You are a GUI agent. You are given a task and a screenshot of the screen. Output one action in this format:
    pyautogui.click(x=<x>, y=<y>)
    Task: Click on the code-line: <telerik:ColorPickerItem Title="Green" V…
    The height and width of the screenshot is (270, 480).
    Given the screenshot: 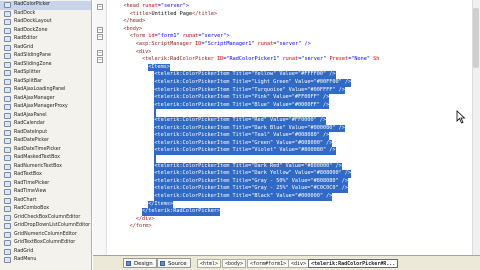 What is the action you would take?
    pyautogui.click(x=286, y=143)
    